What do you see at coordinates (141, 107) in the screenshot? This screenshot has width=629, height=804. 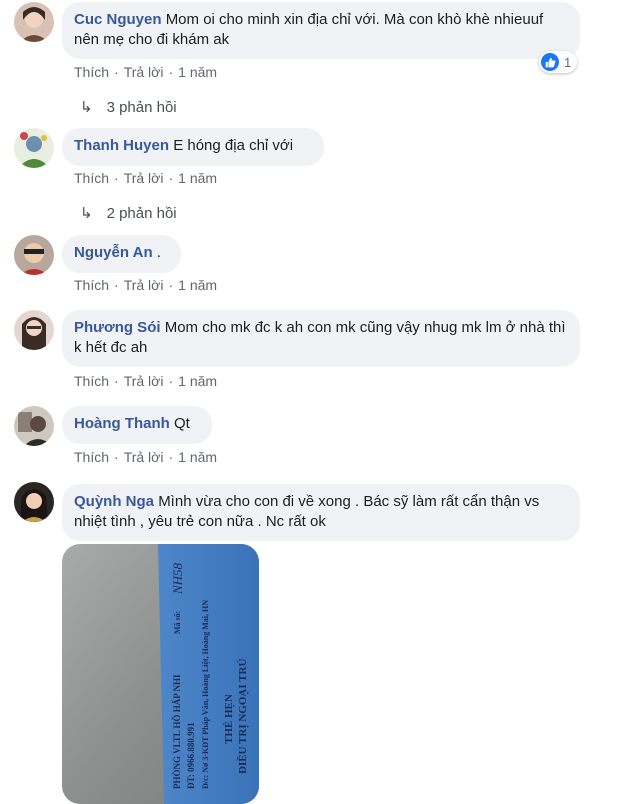 I see `replies-count: 3 phản hồi` at bounding box center [141, 107].